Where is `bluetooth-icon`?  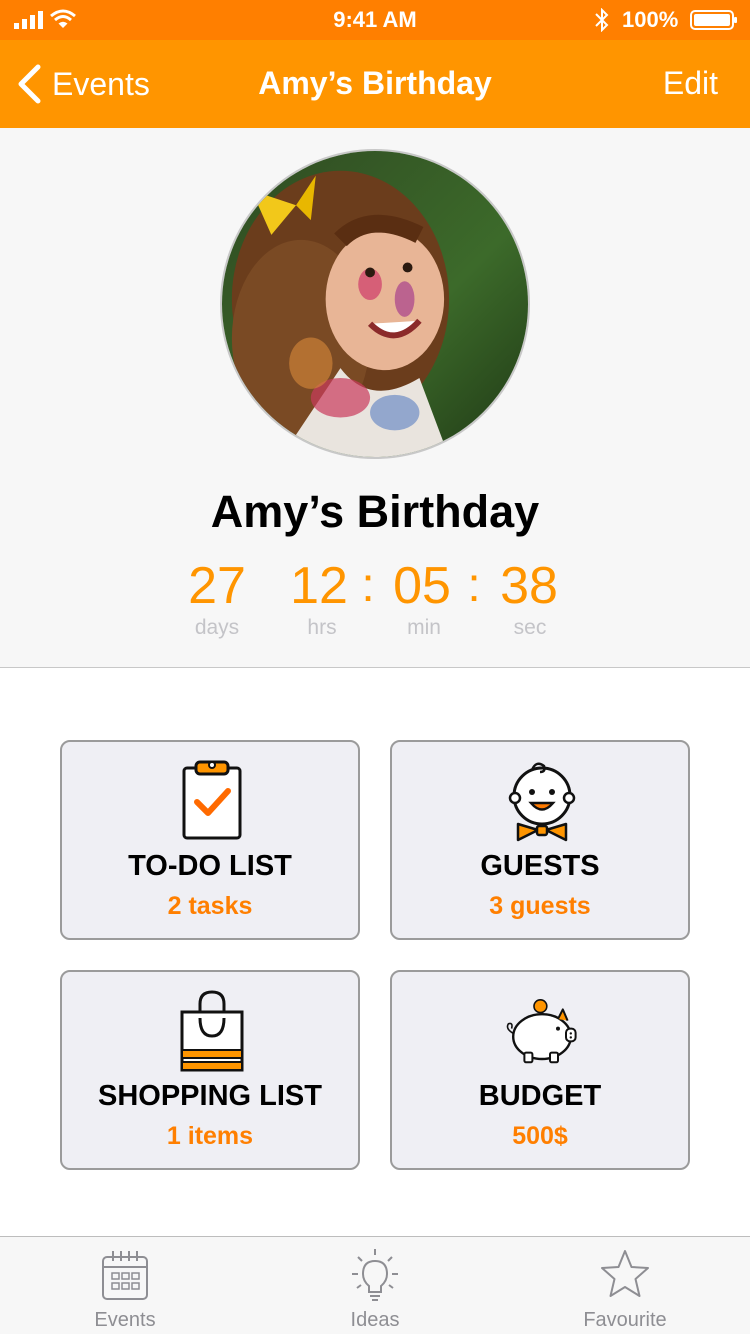 bluetooth-icon is located at coordinates (602, 20).